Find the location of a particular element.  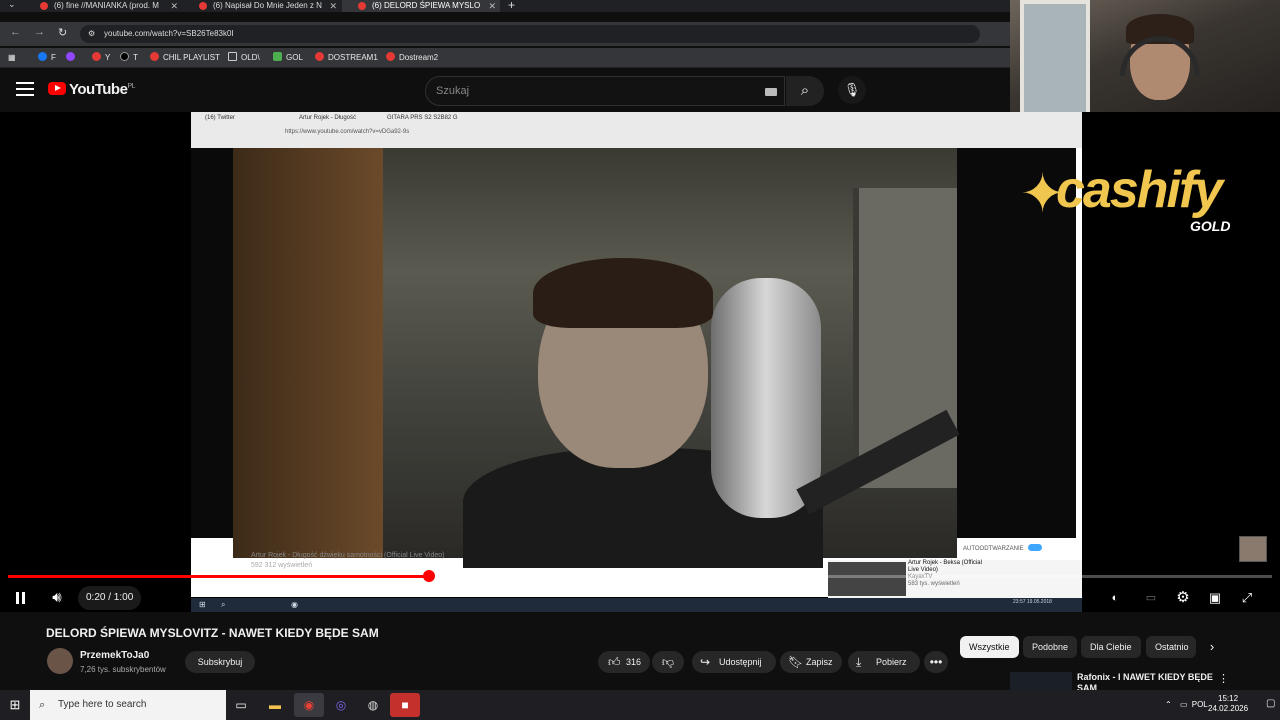

microphone-icon: 🎙 is located at coordinates (852, 89).